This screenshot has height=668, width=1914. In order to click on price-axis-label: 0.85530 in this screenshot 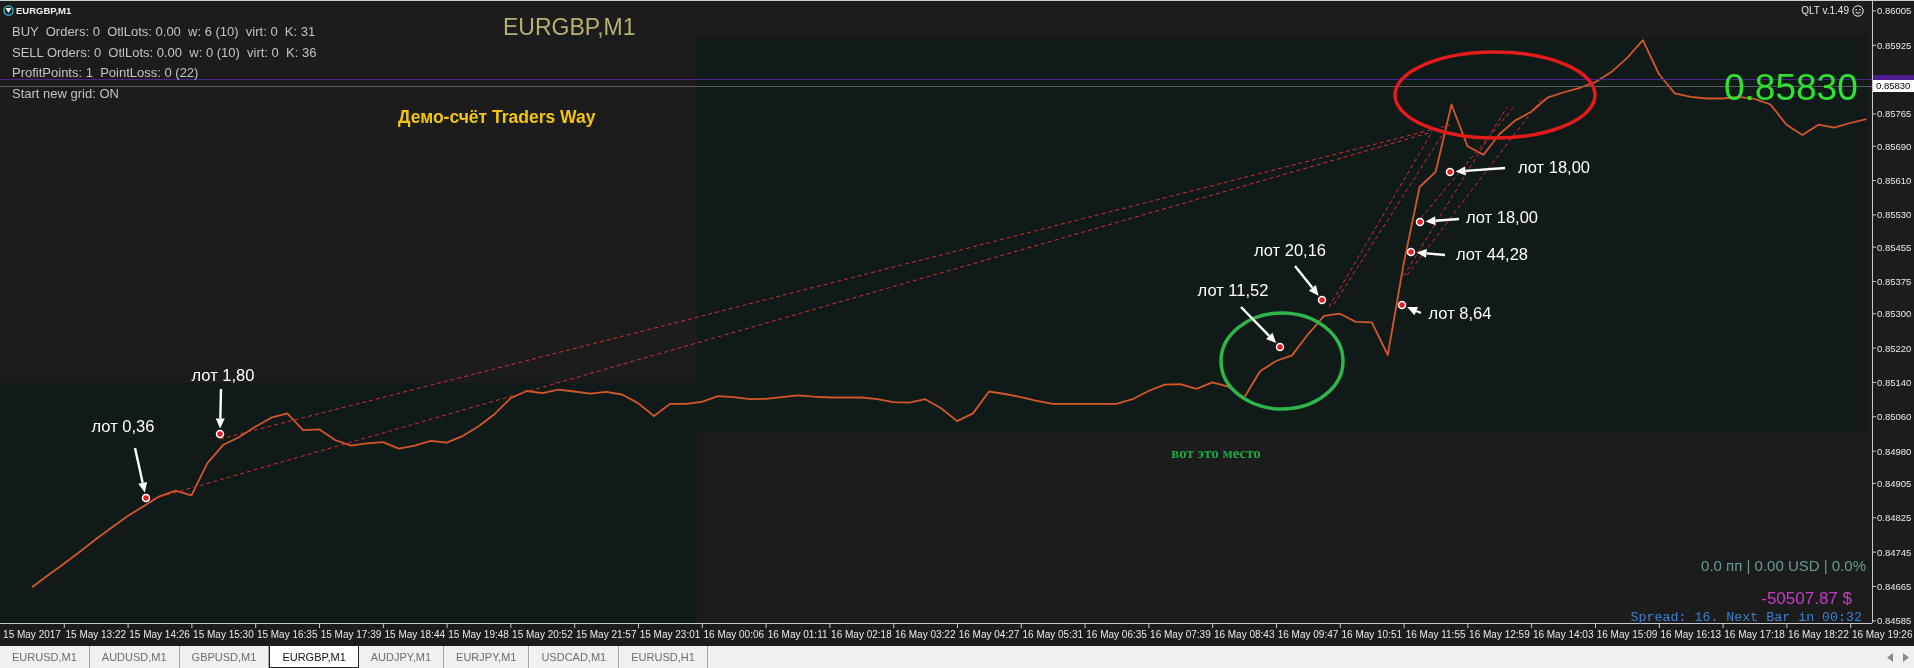, I will do `click(1894, 215)`.